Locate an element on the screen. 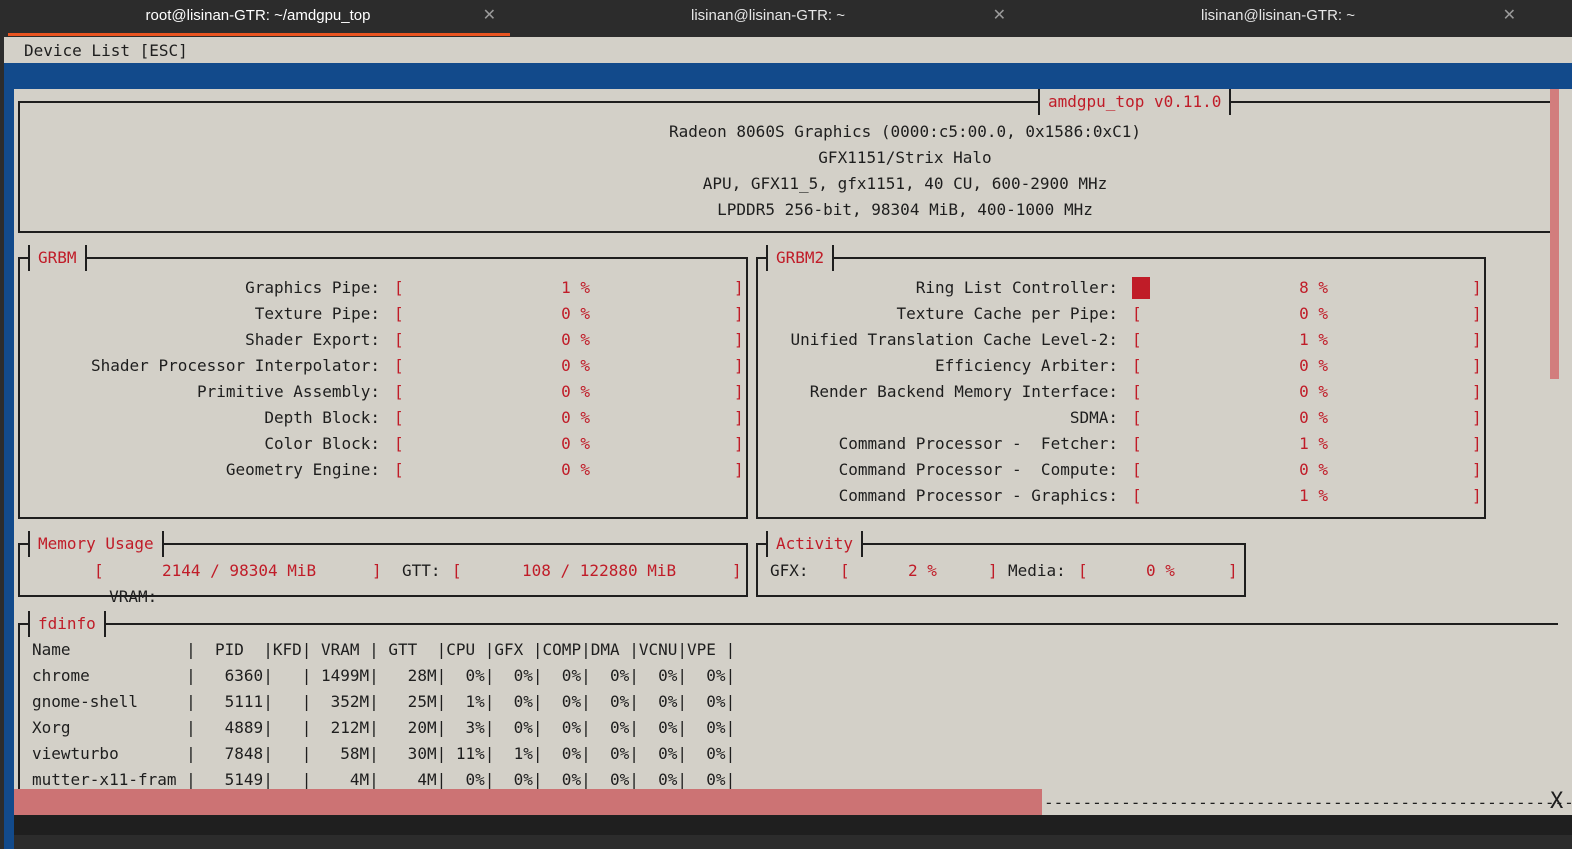 This screenshot has width=1572, height=849. grbm2-label: Render Backend Memory Interface: is located at coordinates (963, 391).